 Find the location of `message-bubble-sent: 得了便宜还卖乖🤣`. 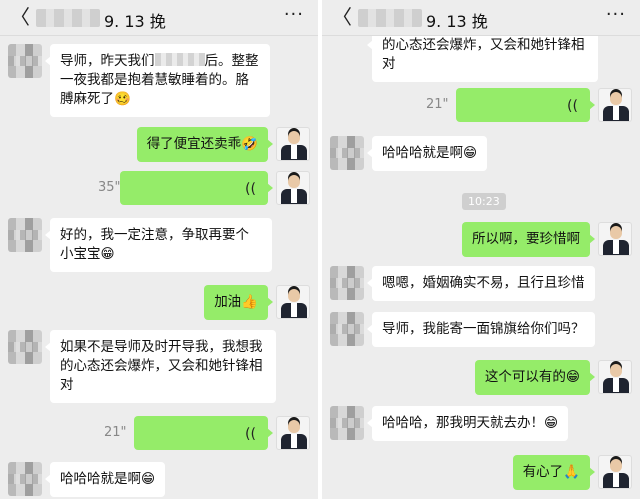

message-bubble-sent: 得了便宜还卖乖🤣 is located at coordinates (205, 144).